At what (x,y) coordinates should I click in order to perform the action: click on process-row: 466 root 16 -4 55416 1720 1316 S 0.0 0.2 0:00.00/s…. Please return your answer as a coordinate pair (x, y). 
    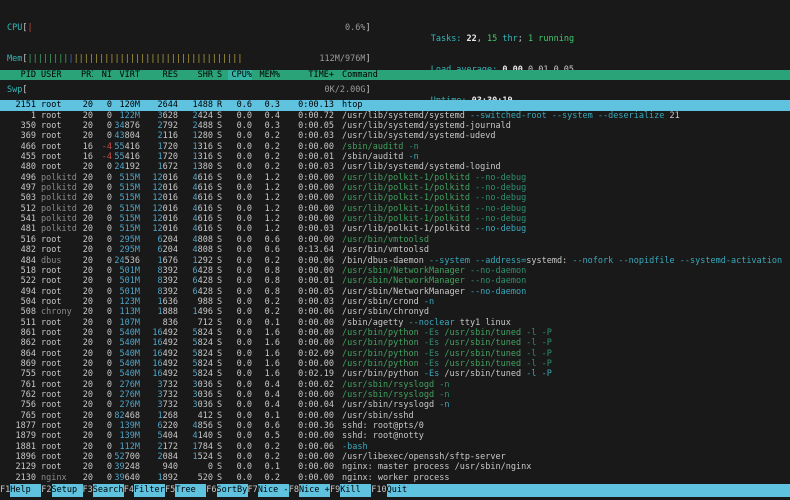
    Looking at the image, I should click on (395, 147).